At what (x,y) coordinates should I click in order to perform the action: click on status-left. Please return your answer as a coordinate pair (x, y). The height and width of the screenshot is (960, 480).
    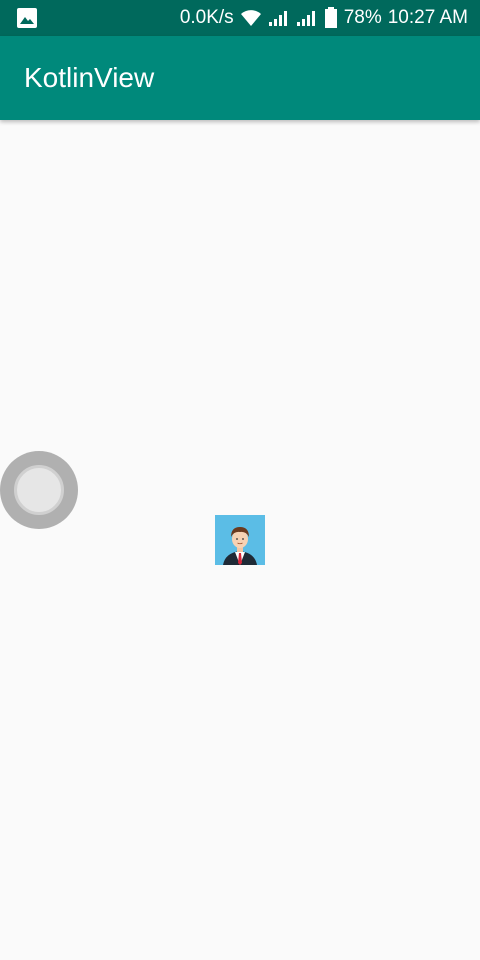
    Looking at the image, I should click on (98, 18).